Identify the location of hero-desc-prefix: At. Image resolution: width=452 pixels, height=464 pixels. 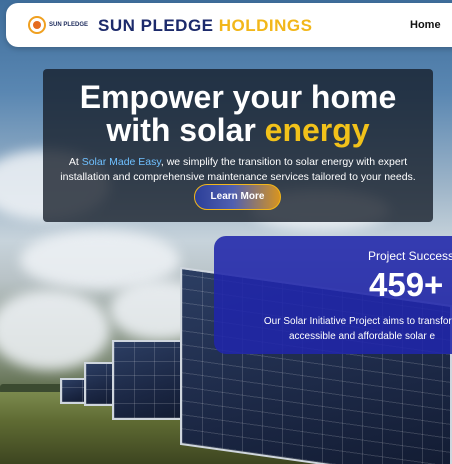
(73, 162).